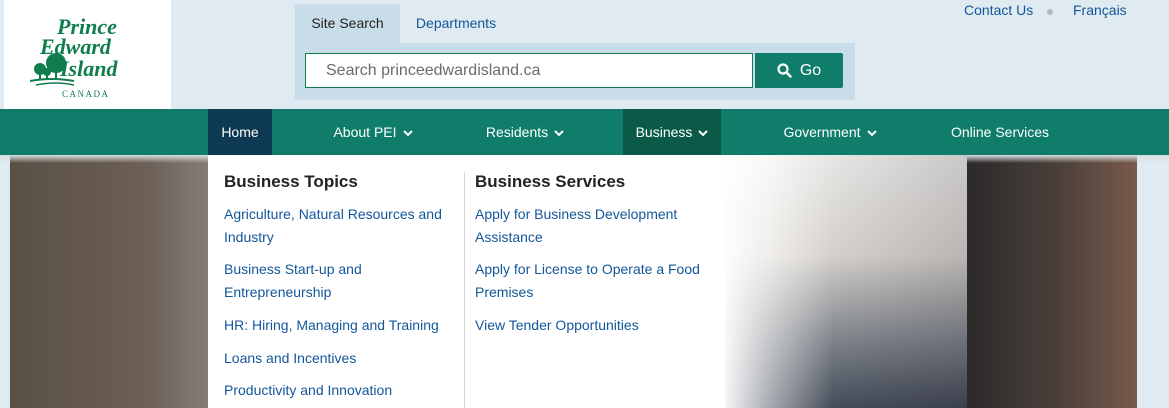  What do you see at coordinates (324, 281) in the screenshot?
I see `topic-link-startup: Business Start-up and Entrepreneurship` at bounding box center [324, 281].